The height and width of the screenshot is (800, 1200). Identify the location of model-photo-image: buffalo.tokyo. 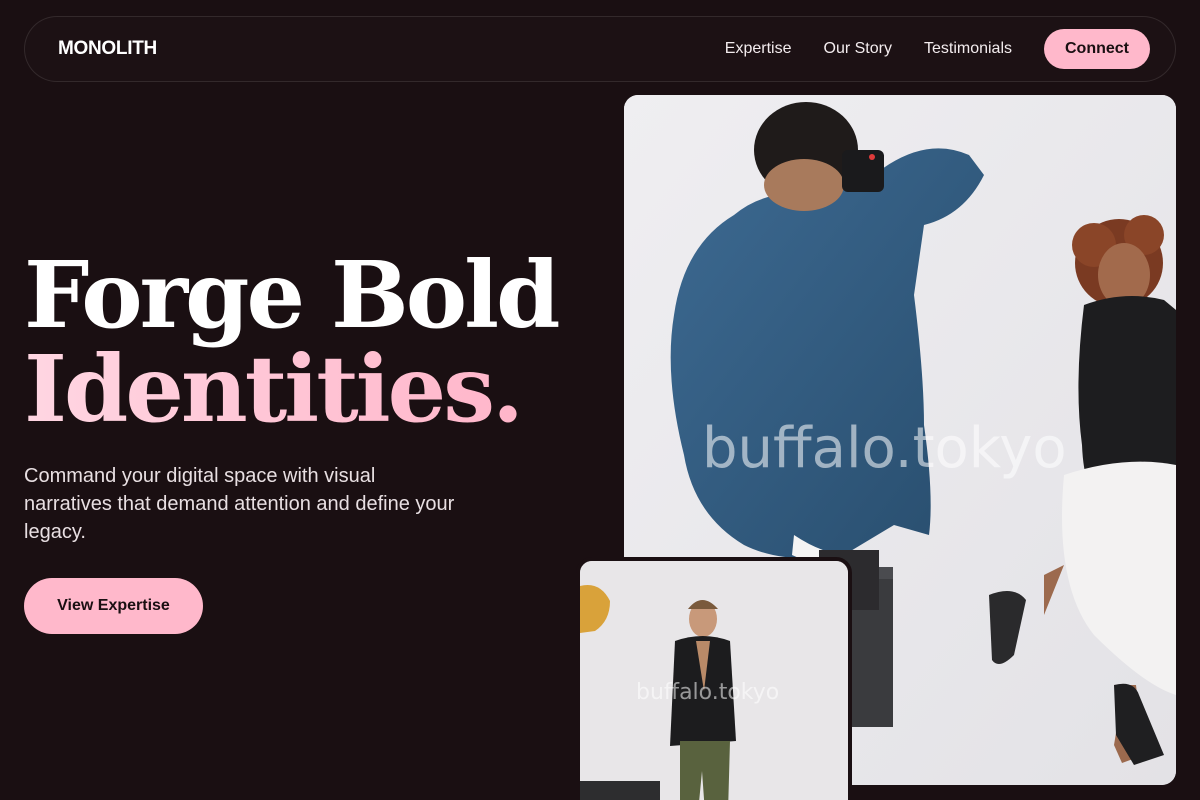
(714, 680).